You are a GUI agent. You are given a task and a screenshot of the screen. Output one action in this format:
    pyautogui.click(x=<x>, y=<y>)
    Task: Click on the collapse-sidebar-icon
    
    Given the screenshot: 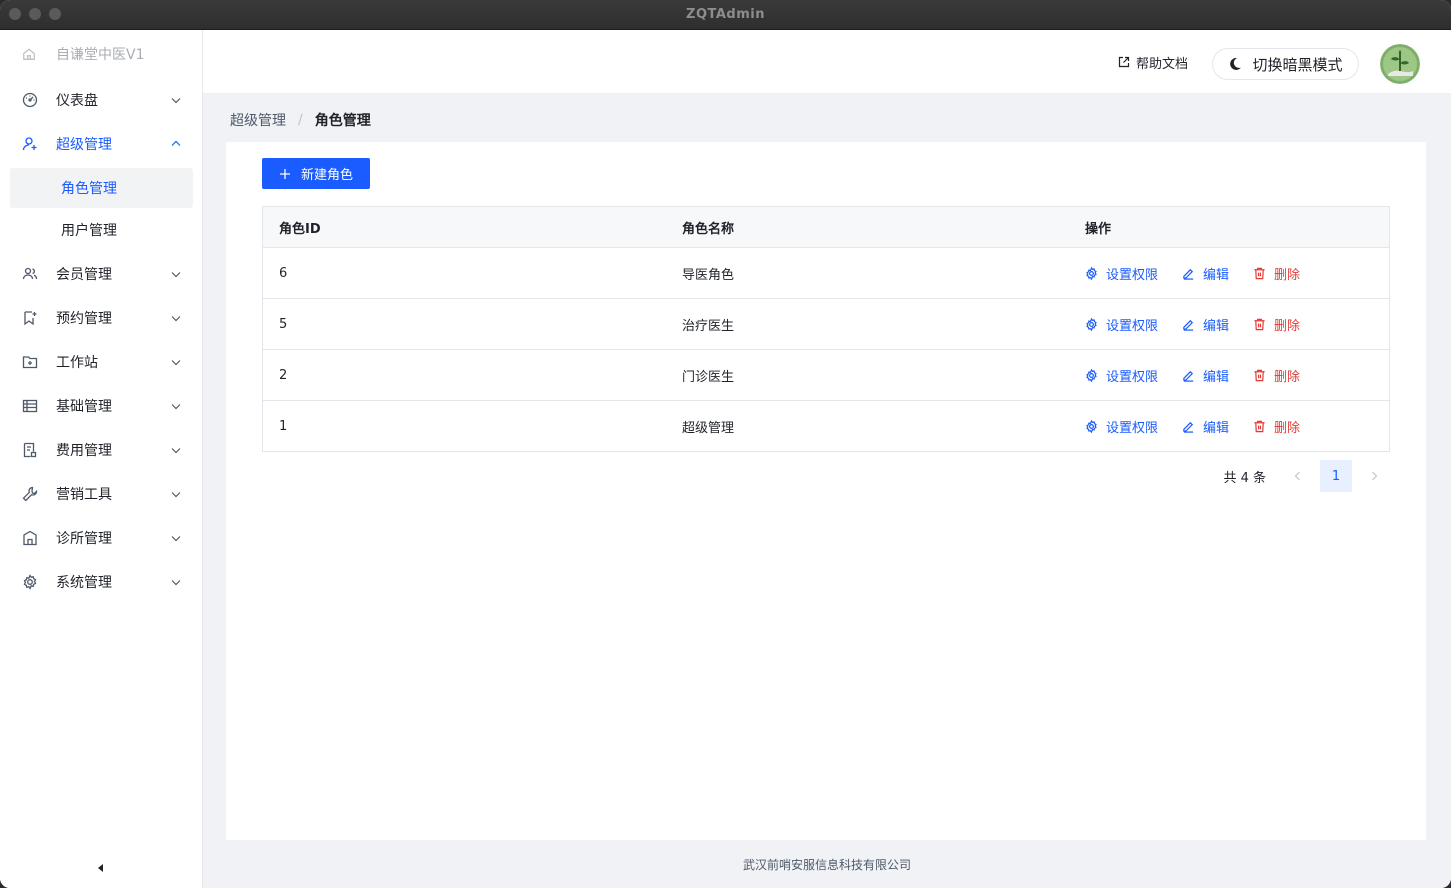 What is the action you would take?
    pyautogui.click(x=101, y=868)
    